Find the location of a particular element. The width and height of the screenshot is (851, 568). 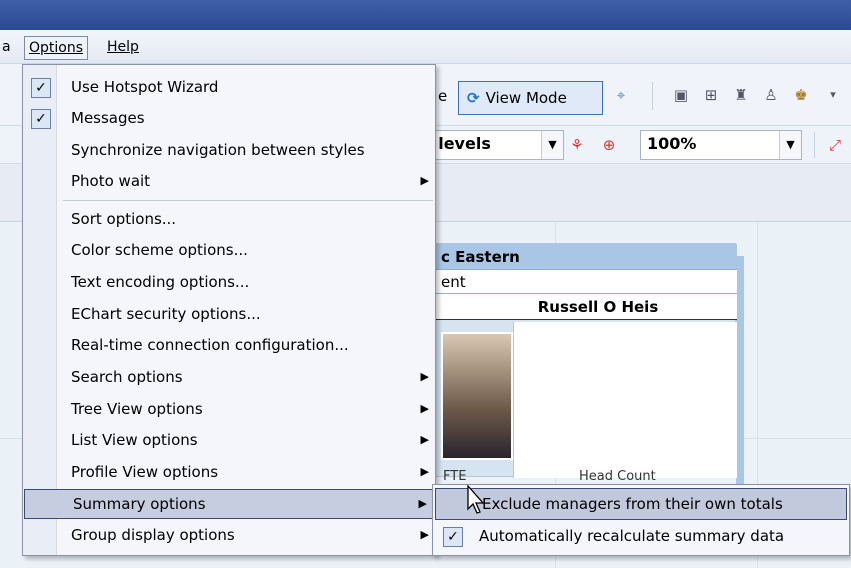

mouse-cursor-icon is located at coordinates (476, 499).